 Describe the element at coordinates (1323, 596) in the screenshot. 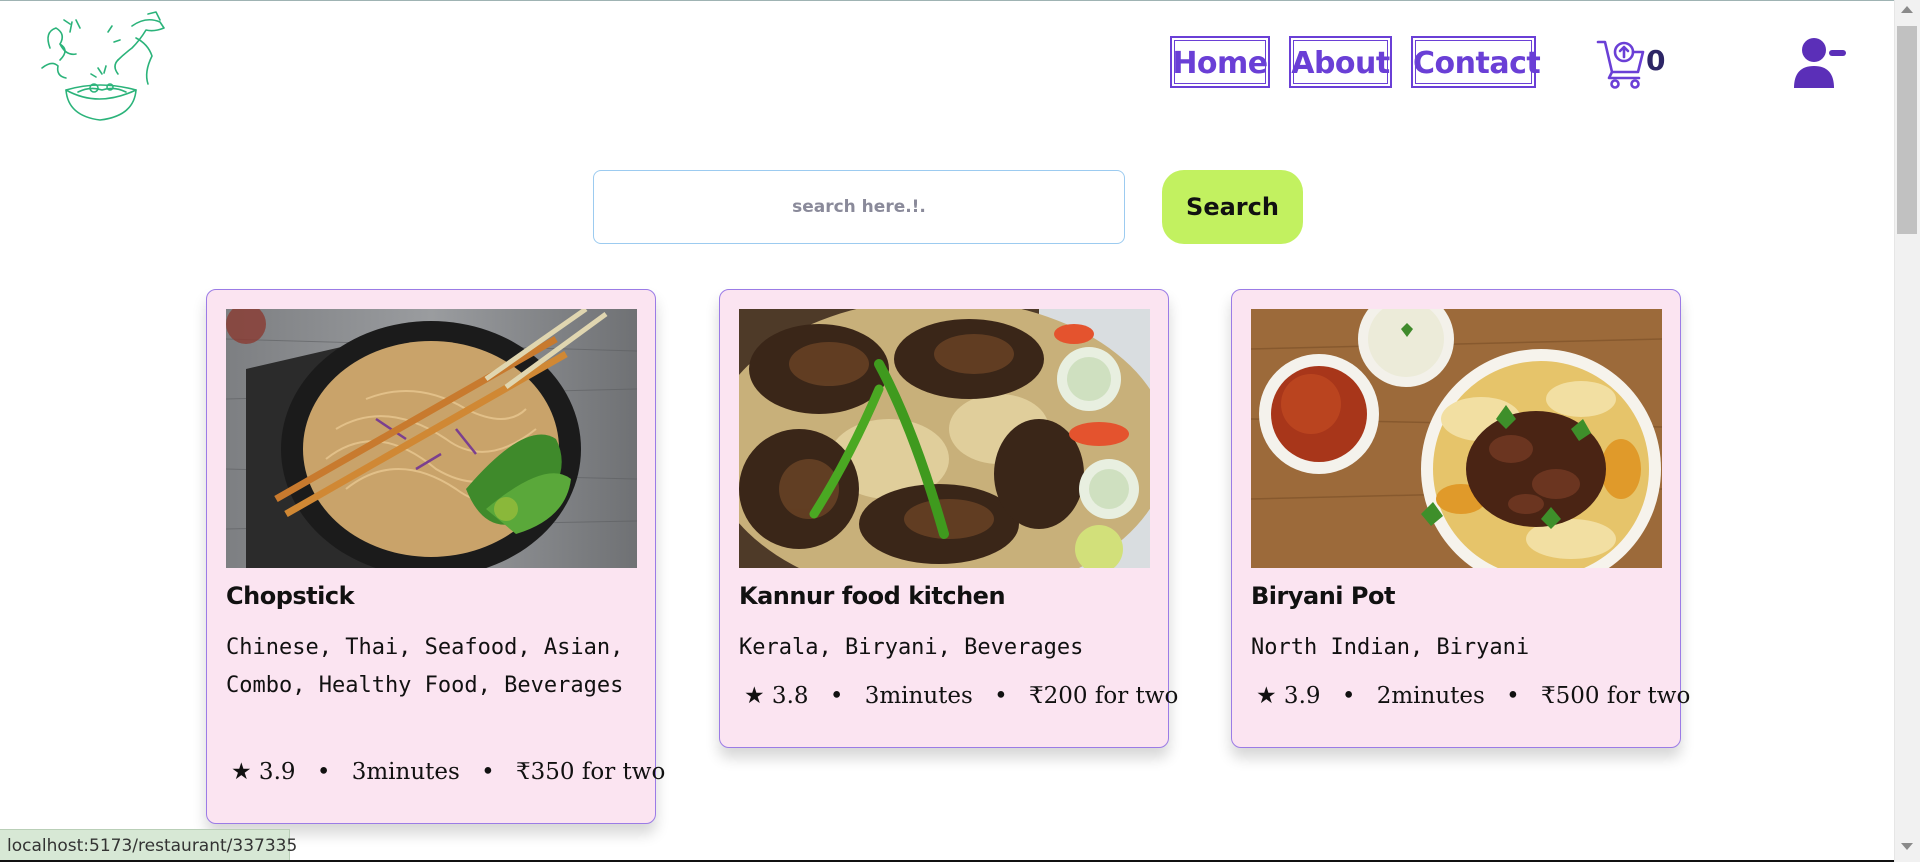

I see `restaurant-name: Biryani Pot` at that location.